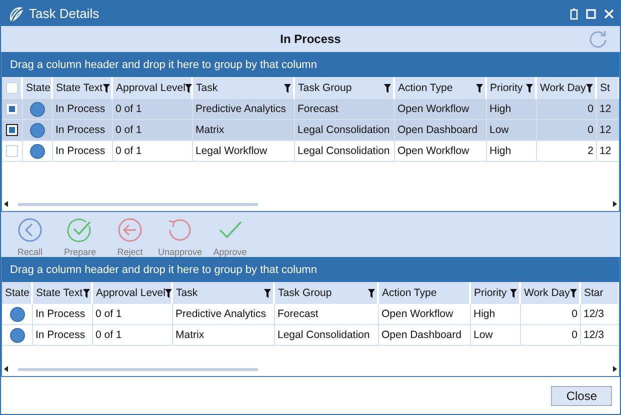  What do you see at coordinates (609, 13) in the screenshot?
I see `close-icon` at bounding box center [609, 13].